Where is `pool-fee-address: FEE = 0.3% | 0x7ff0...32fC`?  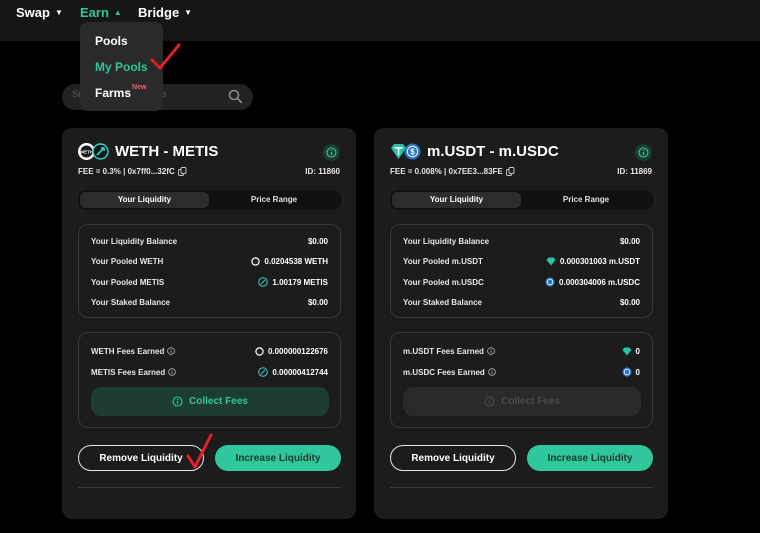
pool-fee-address: FEE = 0.3% | 0x7ff0...32fC is located at coordinates (132, 171).